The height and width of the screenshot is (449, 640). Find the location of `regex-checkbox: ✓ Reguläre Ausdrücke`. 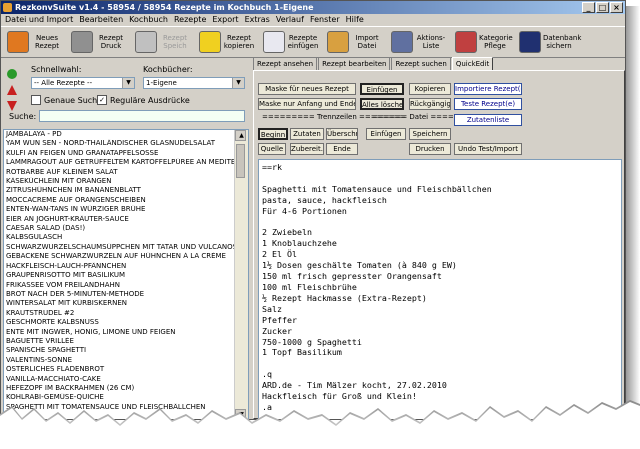

regex-checkbox: ✓ Reguläre Ausdrücke is located at coordinates (143, 100).